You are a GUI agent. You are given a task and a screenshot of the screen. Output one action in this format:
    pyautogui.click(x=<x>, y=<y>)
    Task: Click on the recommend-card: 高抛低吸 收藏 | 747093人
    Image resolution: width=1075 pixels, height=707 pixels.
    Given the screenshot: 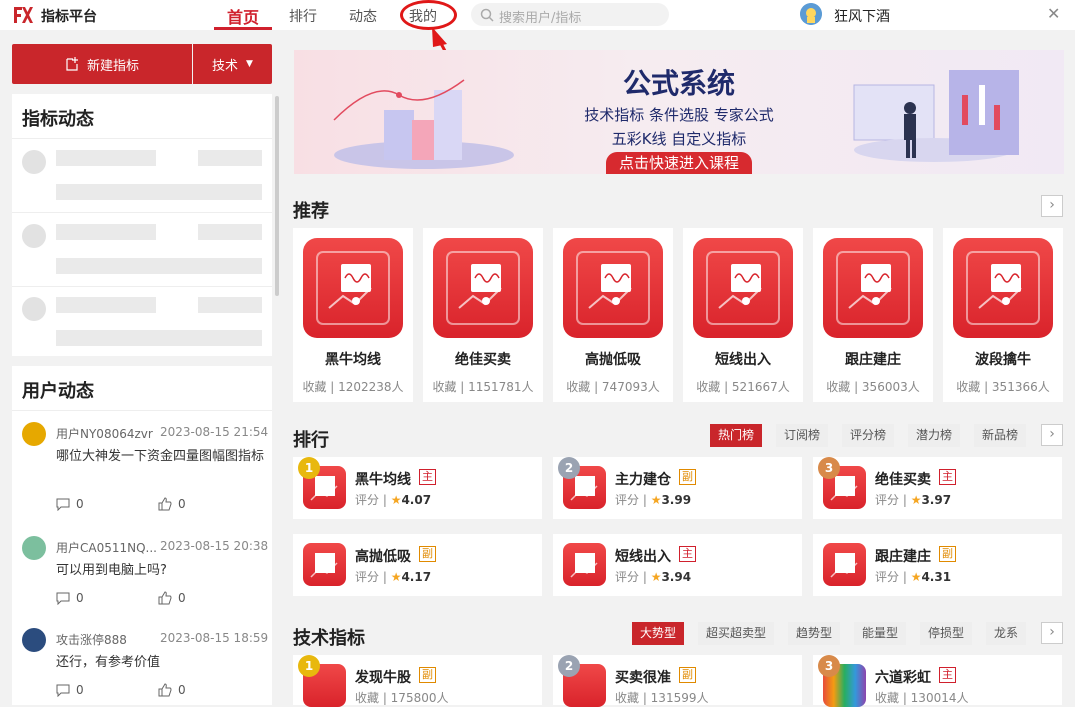 What is the action you would take?
    pyautogui.click(x=613, y=315)
    